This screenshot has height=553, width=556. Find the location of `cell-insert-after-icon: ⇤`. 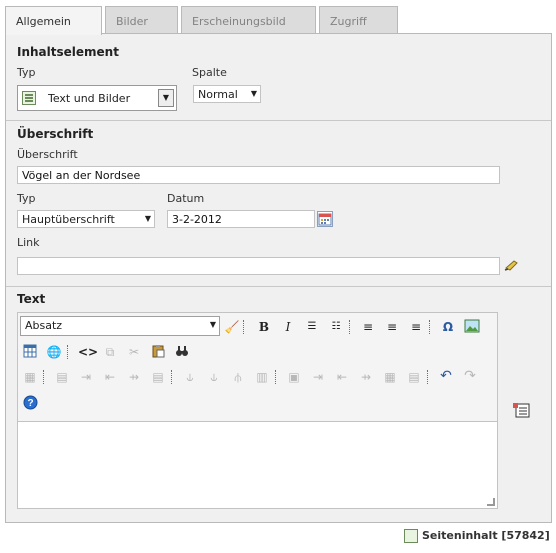

cell-insert-after-icon: ⇤ is located at coordinates (342, 377).